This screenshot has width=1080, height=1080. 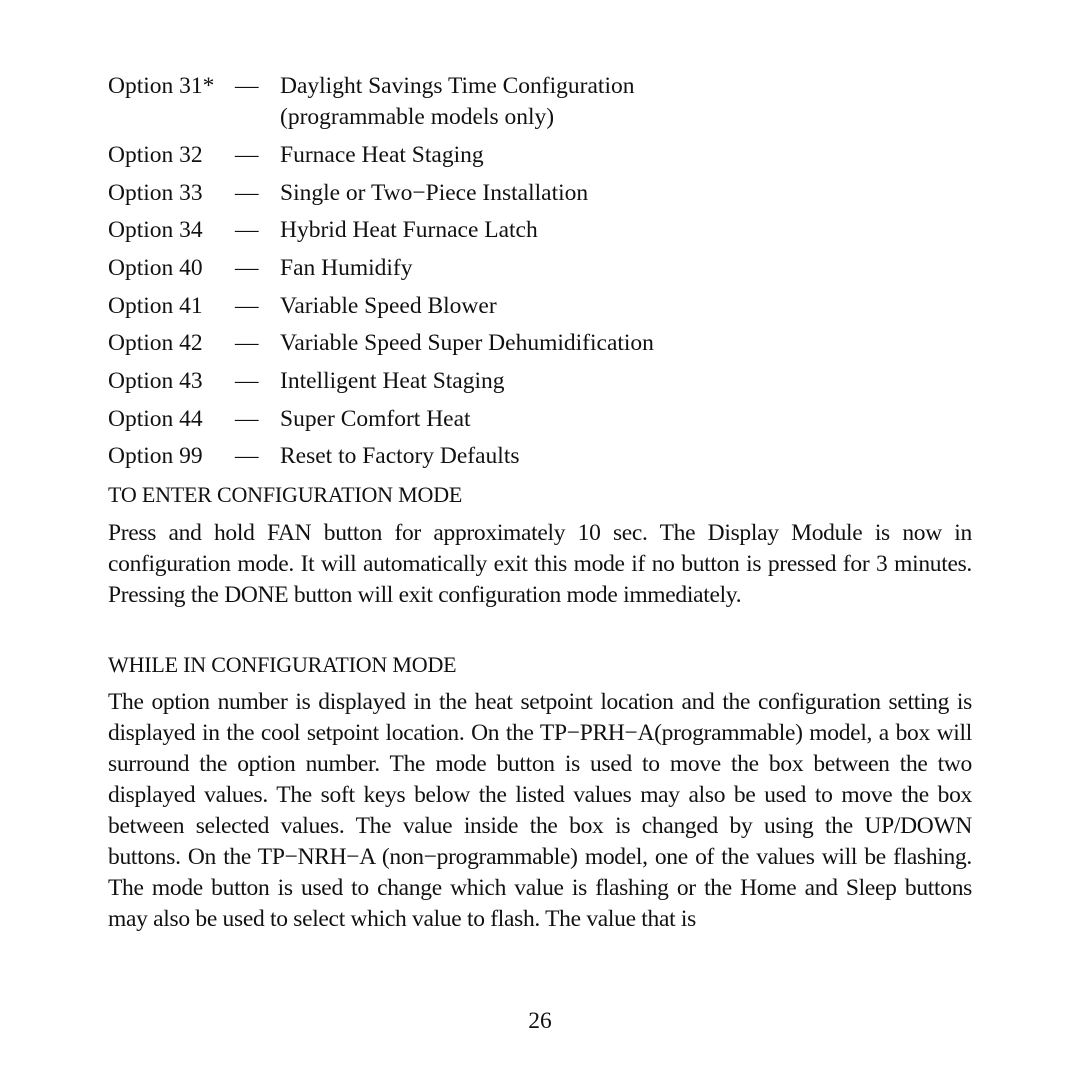 I want to click on option-description: Variable Speed Super Dehumidification, so click(x=467, y=343).